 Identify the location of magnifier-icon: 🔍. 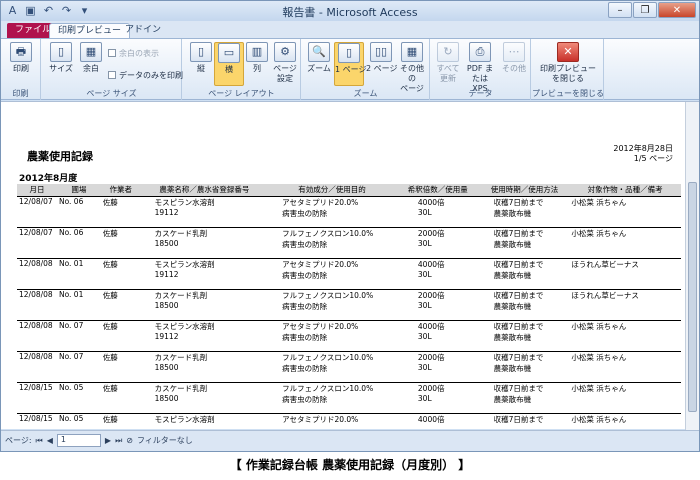
(319, 52).